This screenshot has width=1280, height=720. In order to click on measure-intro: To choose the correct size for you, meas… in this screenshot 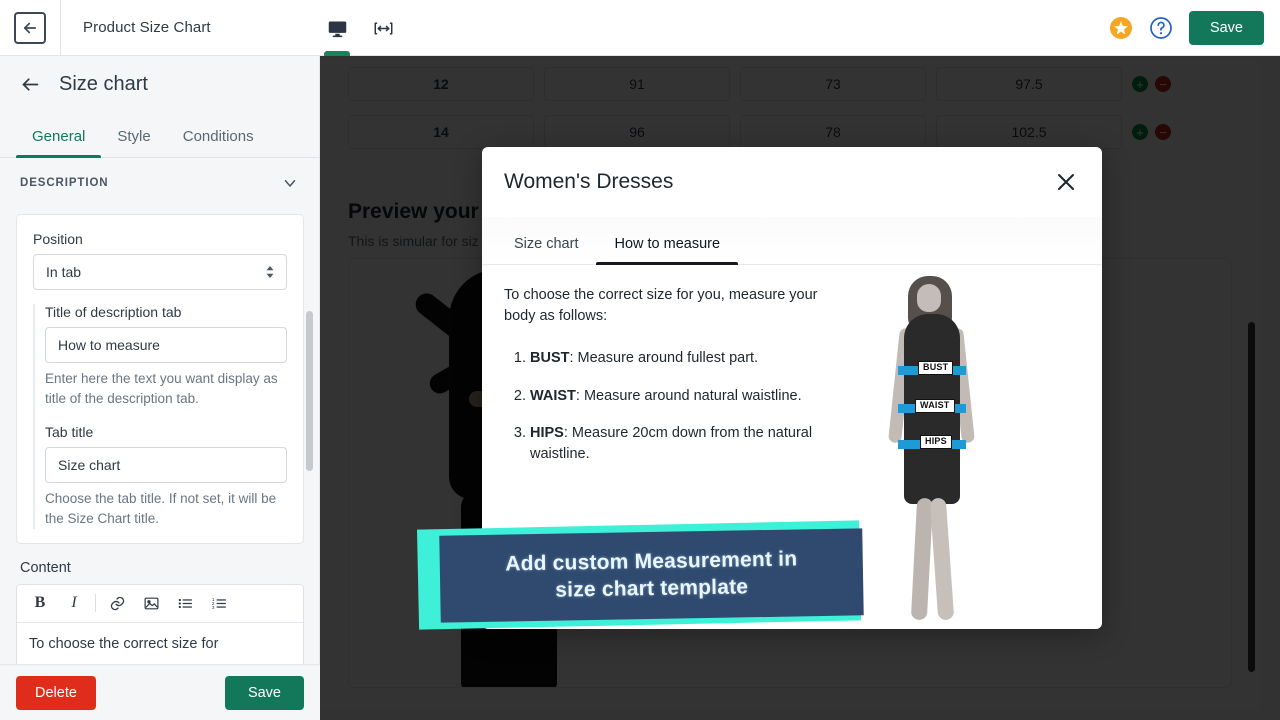, I will do `click(661, 305)`.